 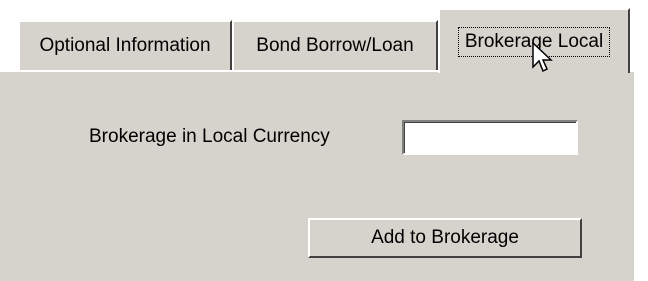 I want to click on brokerage-local-currency-input, so click(x=490, y=137).